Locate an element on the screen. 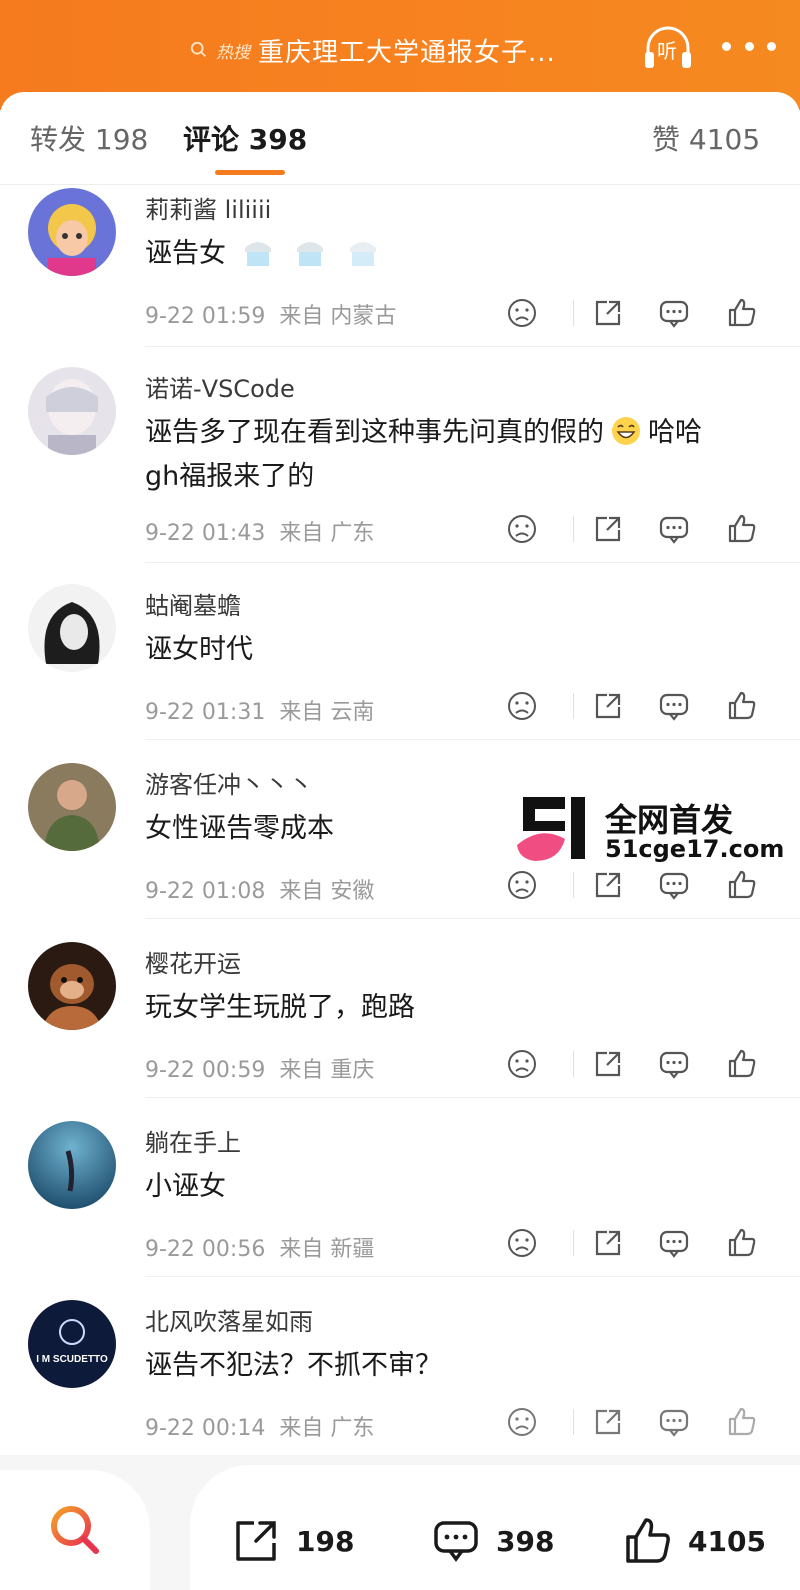 Image resolution: width=800 pixels, height=1590 pixels. comment-time: 9-22 01:08 is located at coordinates (205, 891).